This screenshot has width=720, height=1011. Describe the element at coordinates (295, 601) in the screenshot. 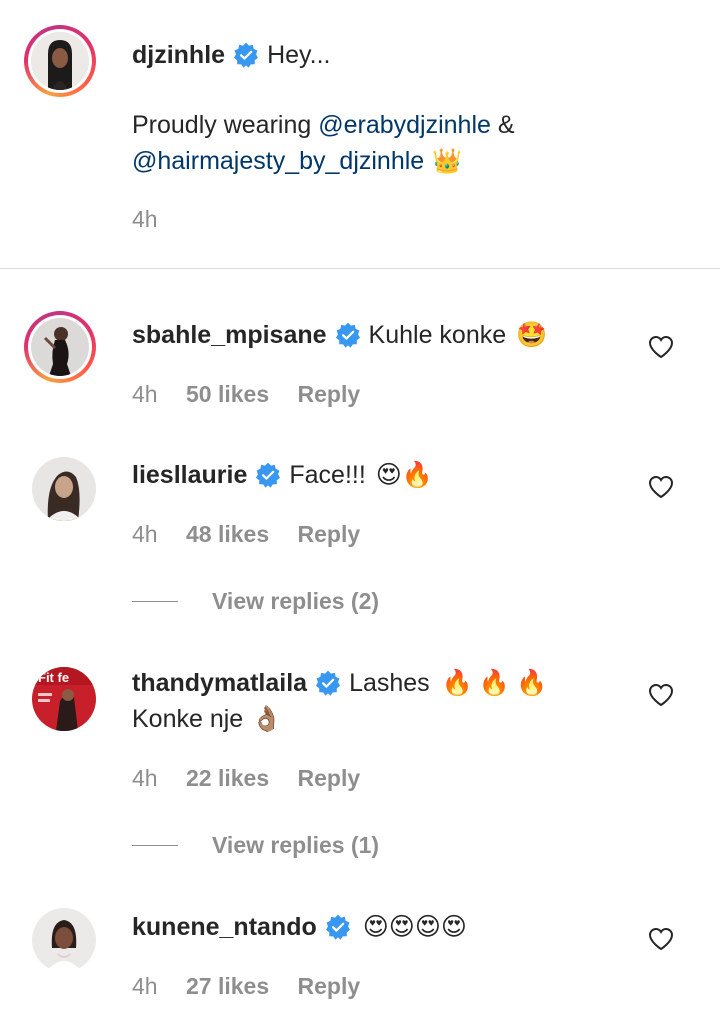

I see `view-replies-button: View replies (2)` at that location.